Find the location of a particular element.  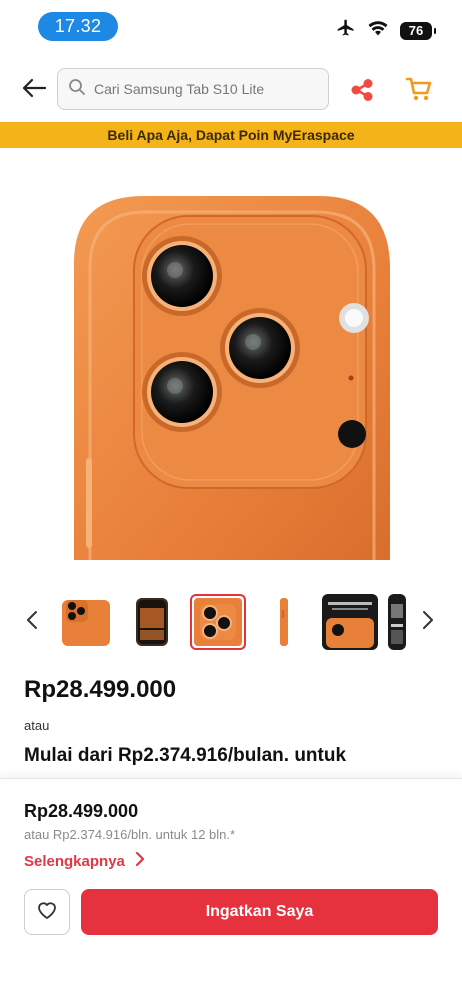

chevron-left-icon is located at coordinates (32, 622).